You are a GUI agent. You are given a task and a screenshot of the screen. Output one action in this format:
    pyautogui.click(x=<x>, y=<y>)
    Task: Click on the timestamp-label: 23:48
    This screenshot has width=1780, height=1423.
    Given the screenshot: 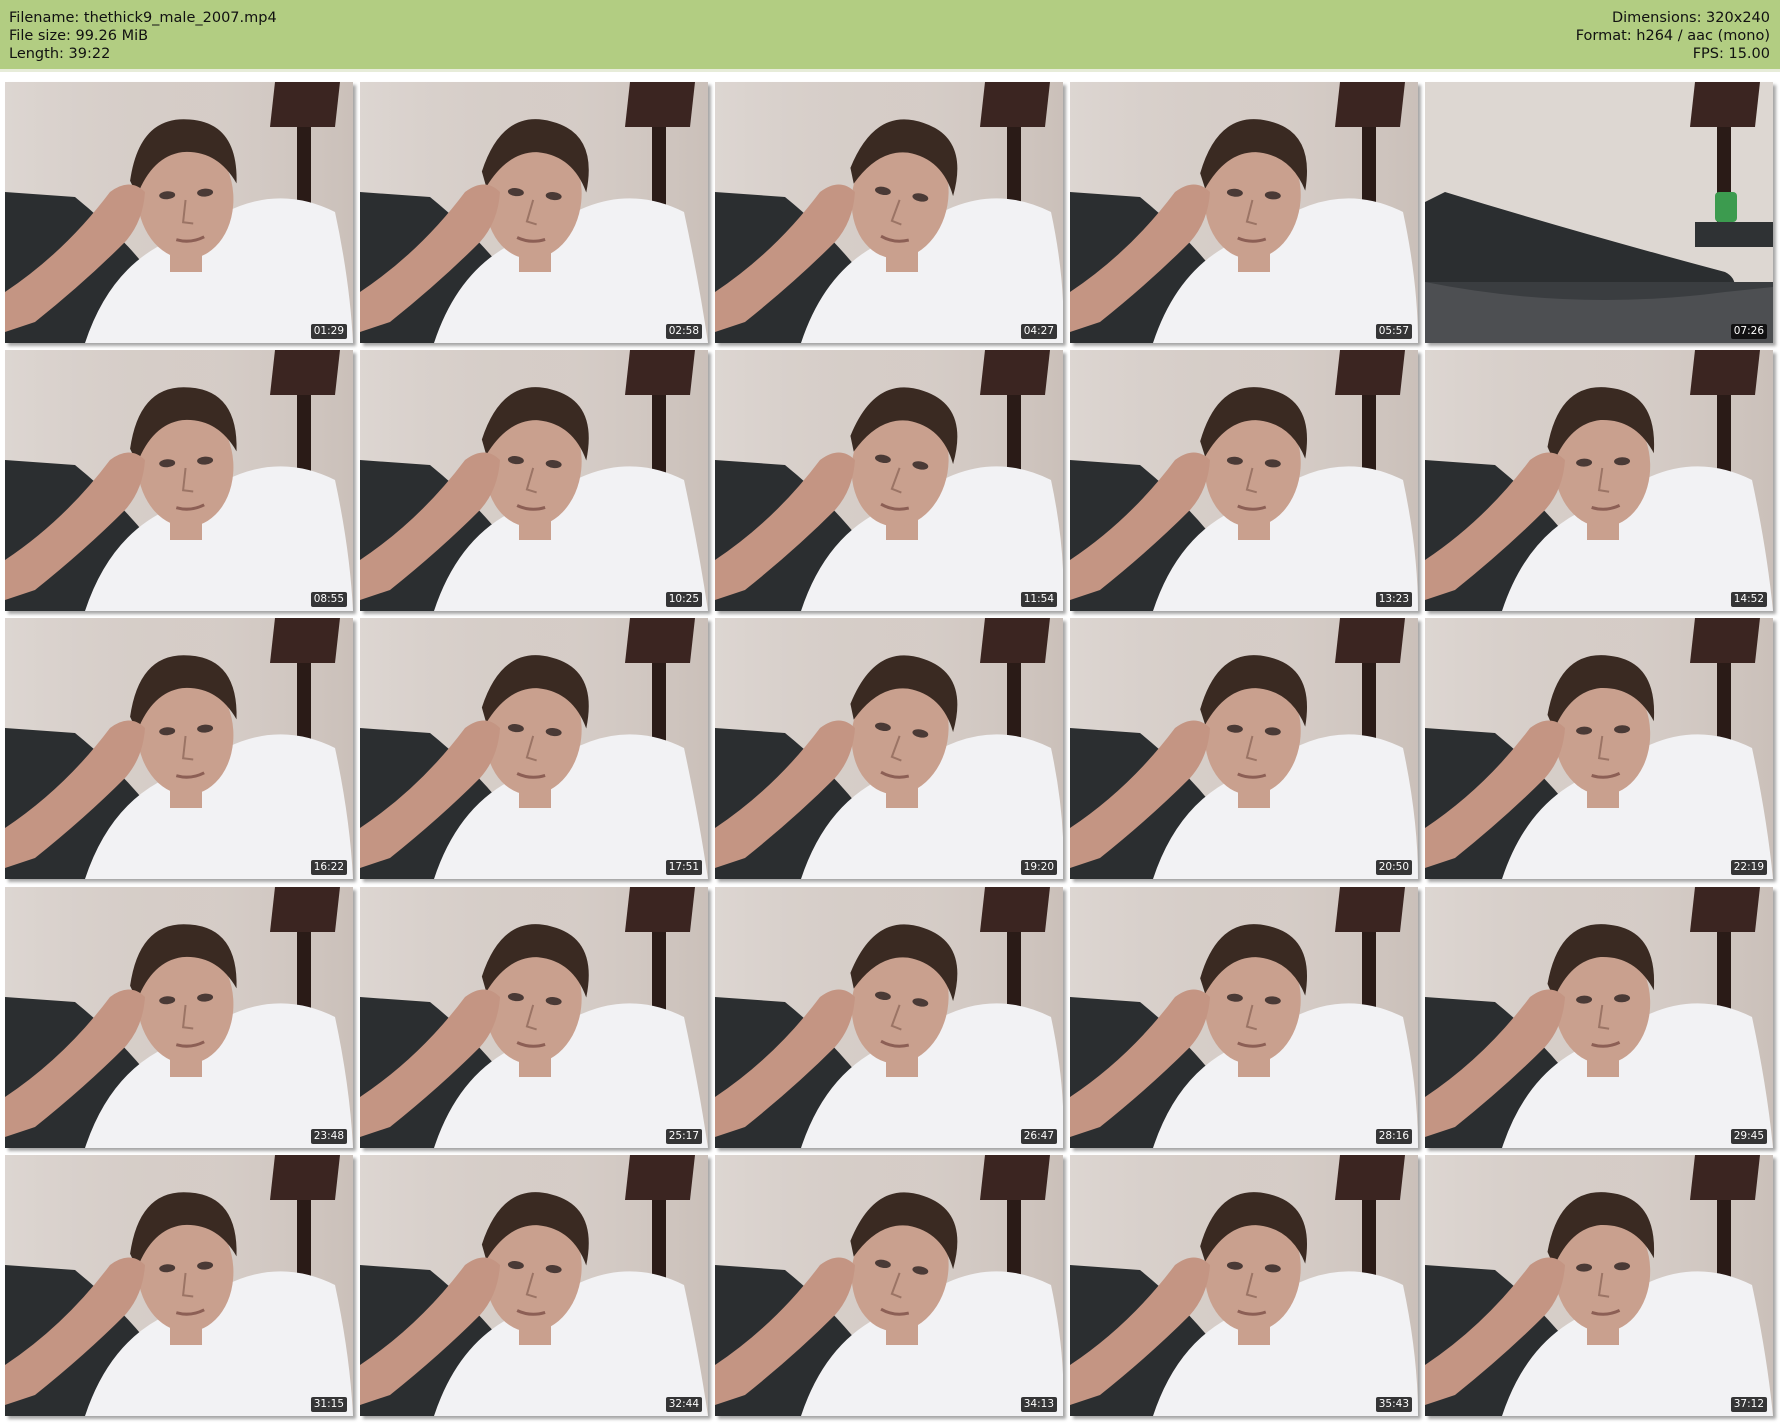 What is the action you would take?
    pyautogui.click(x=328, y=1136)
    